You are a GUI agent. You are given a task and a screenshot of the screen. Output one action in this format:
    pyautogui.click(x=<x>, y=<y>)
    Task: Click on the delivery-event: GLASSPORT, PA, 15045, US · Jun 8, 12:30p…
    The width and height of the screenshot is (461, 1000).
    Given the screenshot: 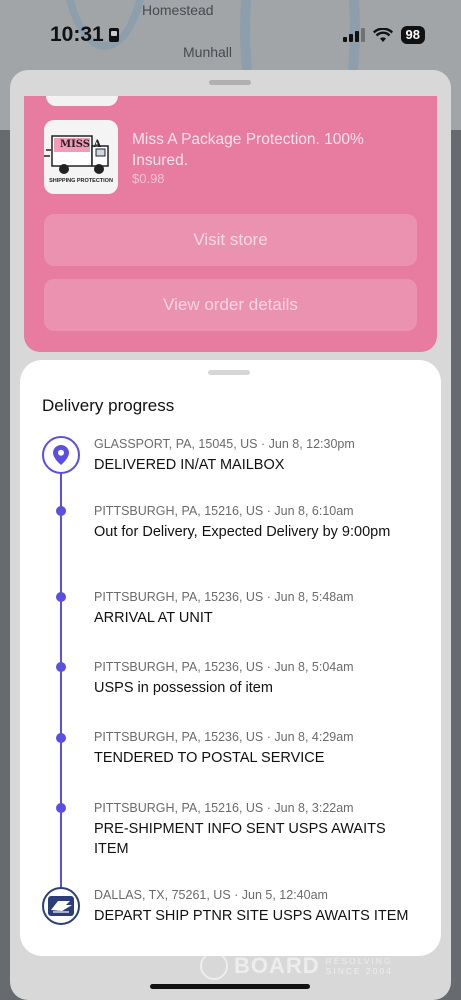 What is the action you would take?
    pyautogui.click(x=259, y=455)
    